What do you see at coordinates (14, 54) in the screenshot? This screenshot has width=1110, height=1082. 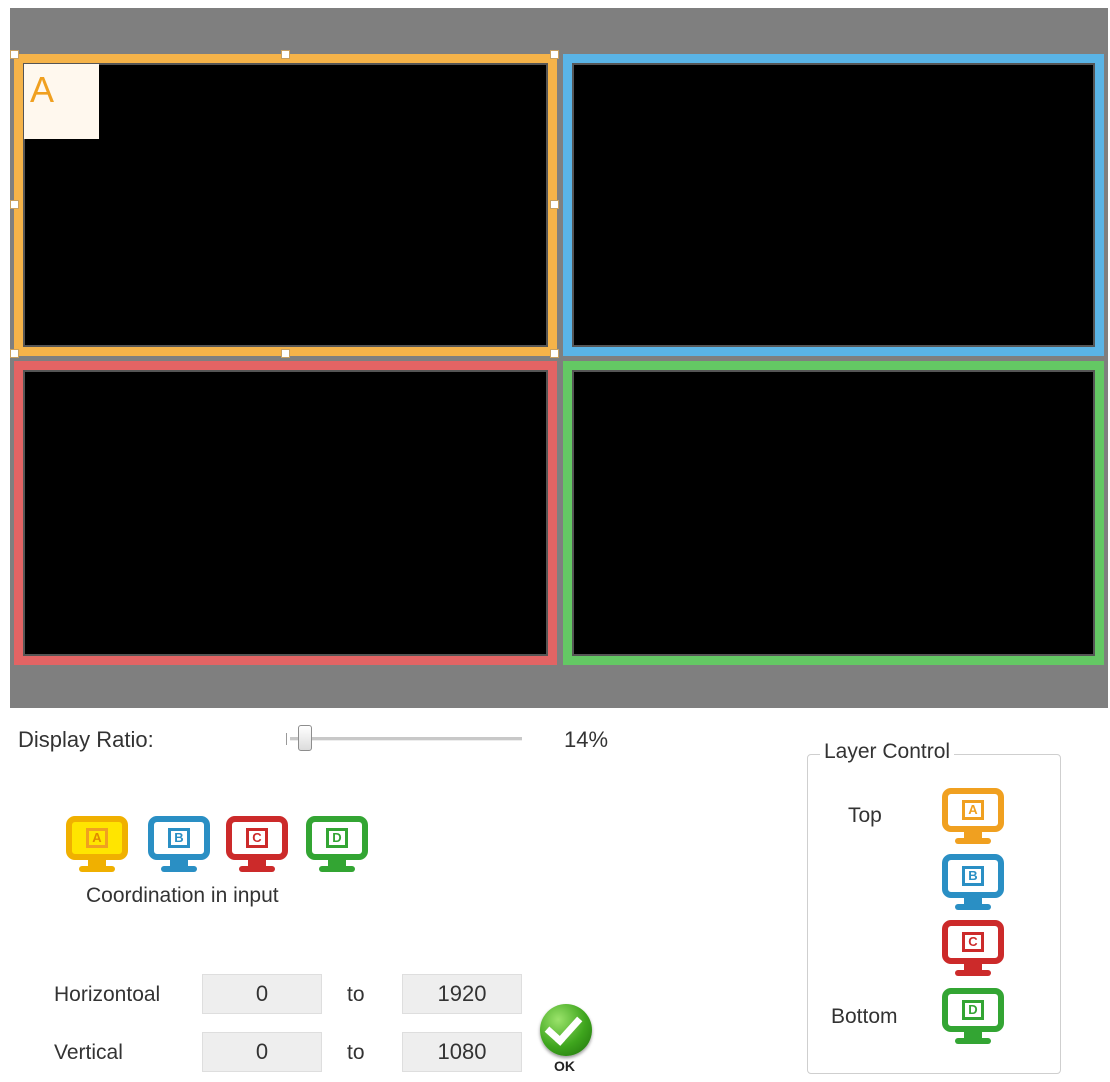 I see `resize-handle-top-left` at bounding box center [14, 54].